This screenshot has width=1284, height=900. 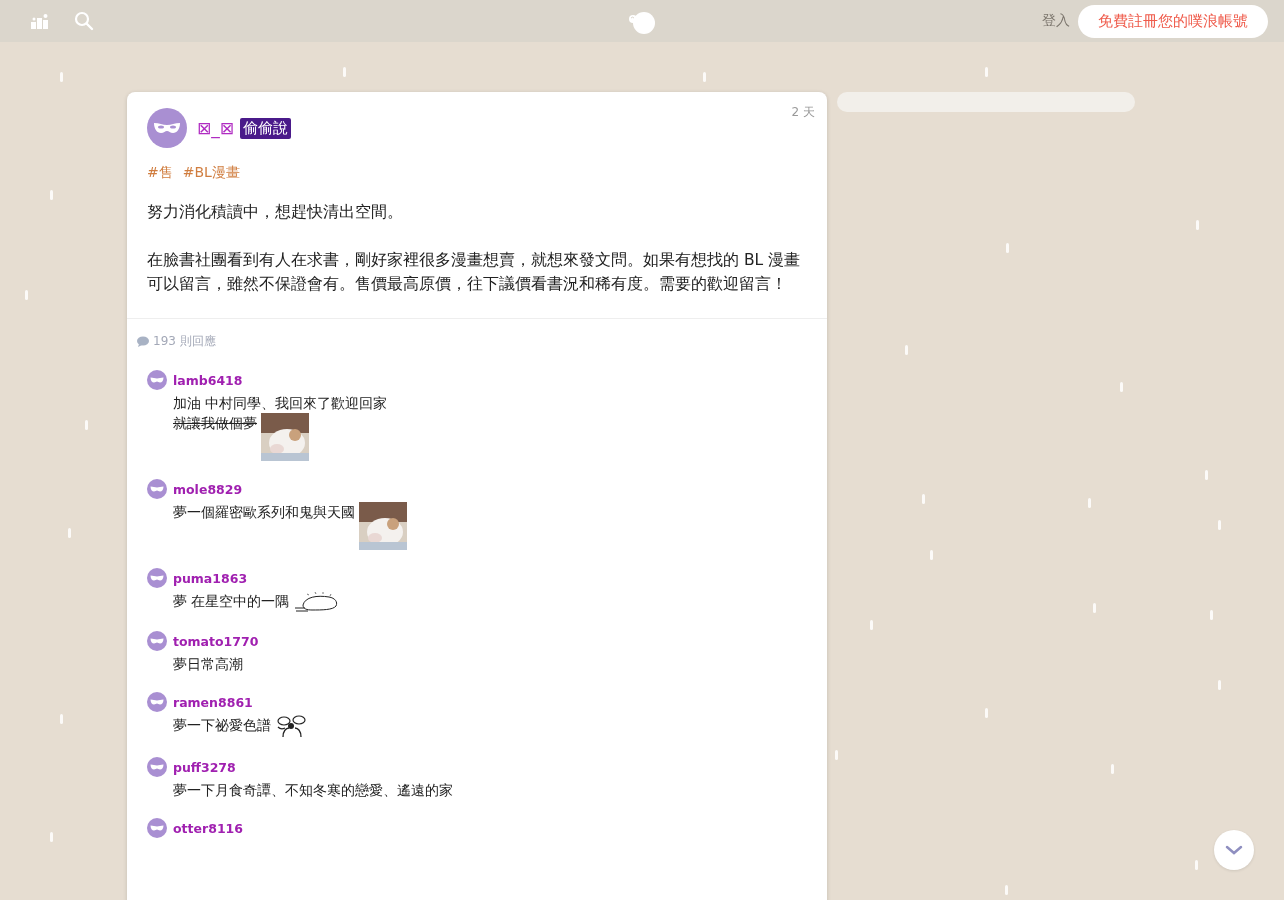 What do you see at coordinates (215, 423) in the screenshot?
I see `comment-text: 就讓我做個夢` at bounding box center [215, 423].